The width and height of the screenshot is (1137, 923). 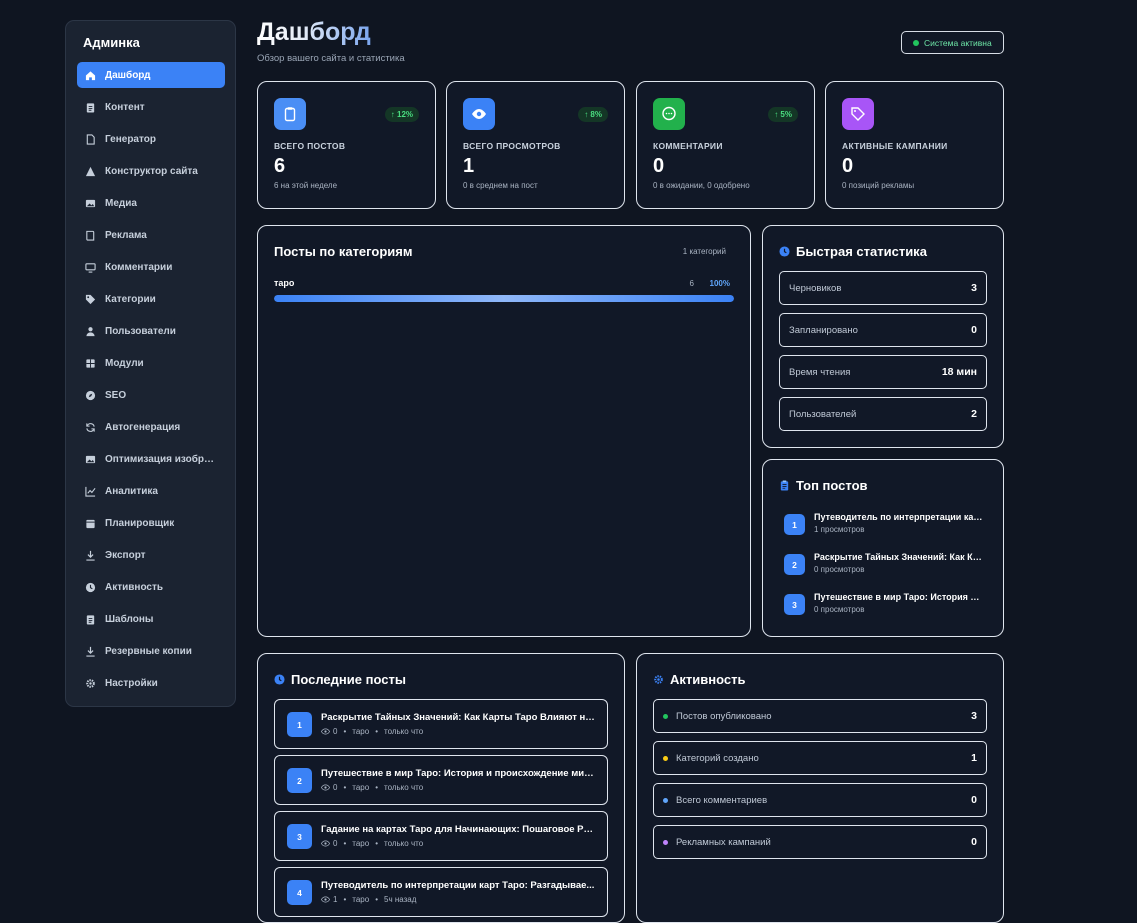 I want to click on sidebar-item-label: Дашборд, so click(x=128, y=75).